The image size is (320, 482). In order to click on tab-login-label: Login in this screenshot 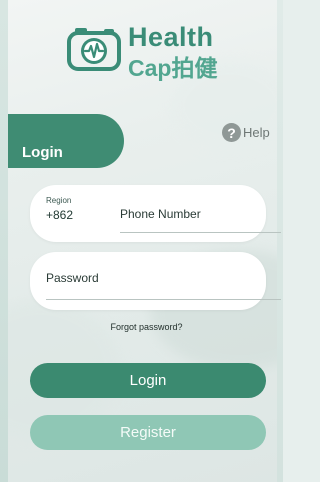, I will do `click(42, 152)`.